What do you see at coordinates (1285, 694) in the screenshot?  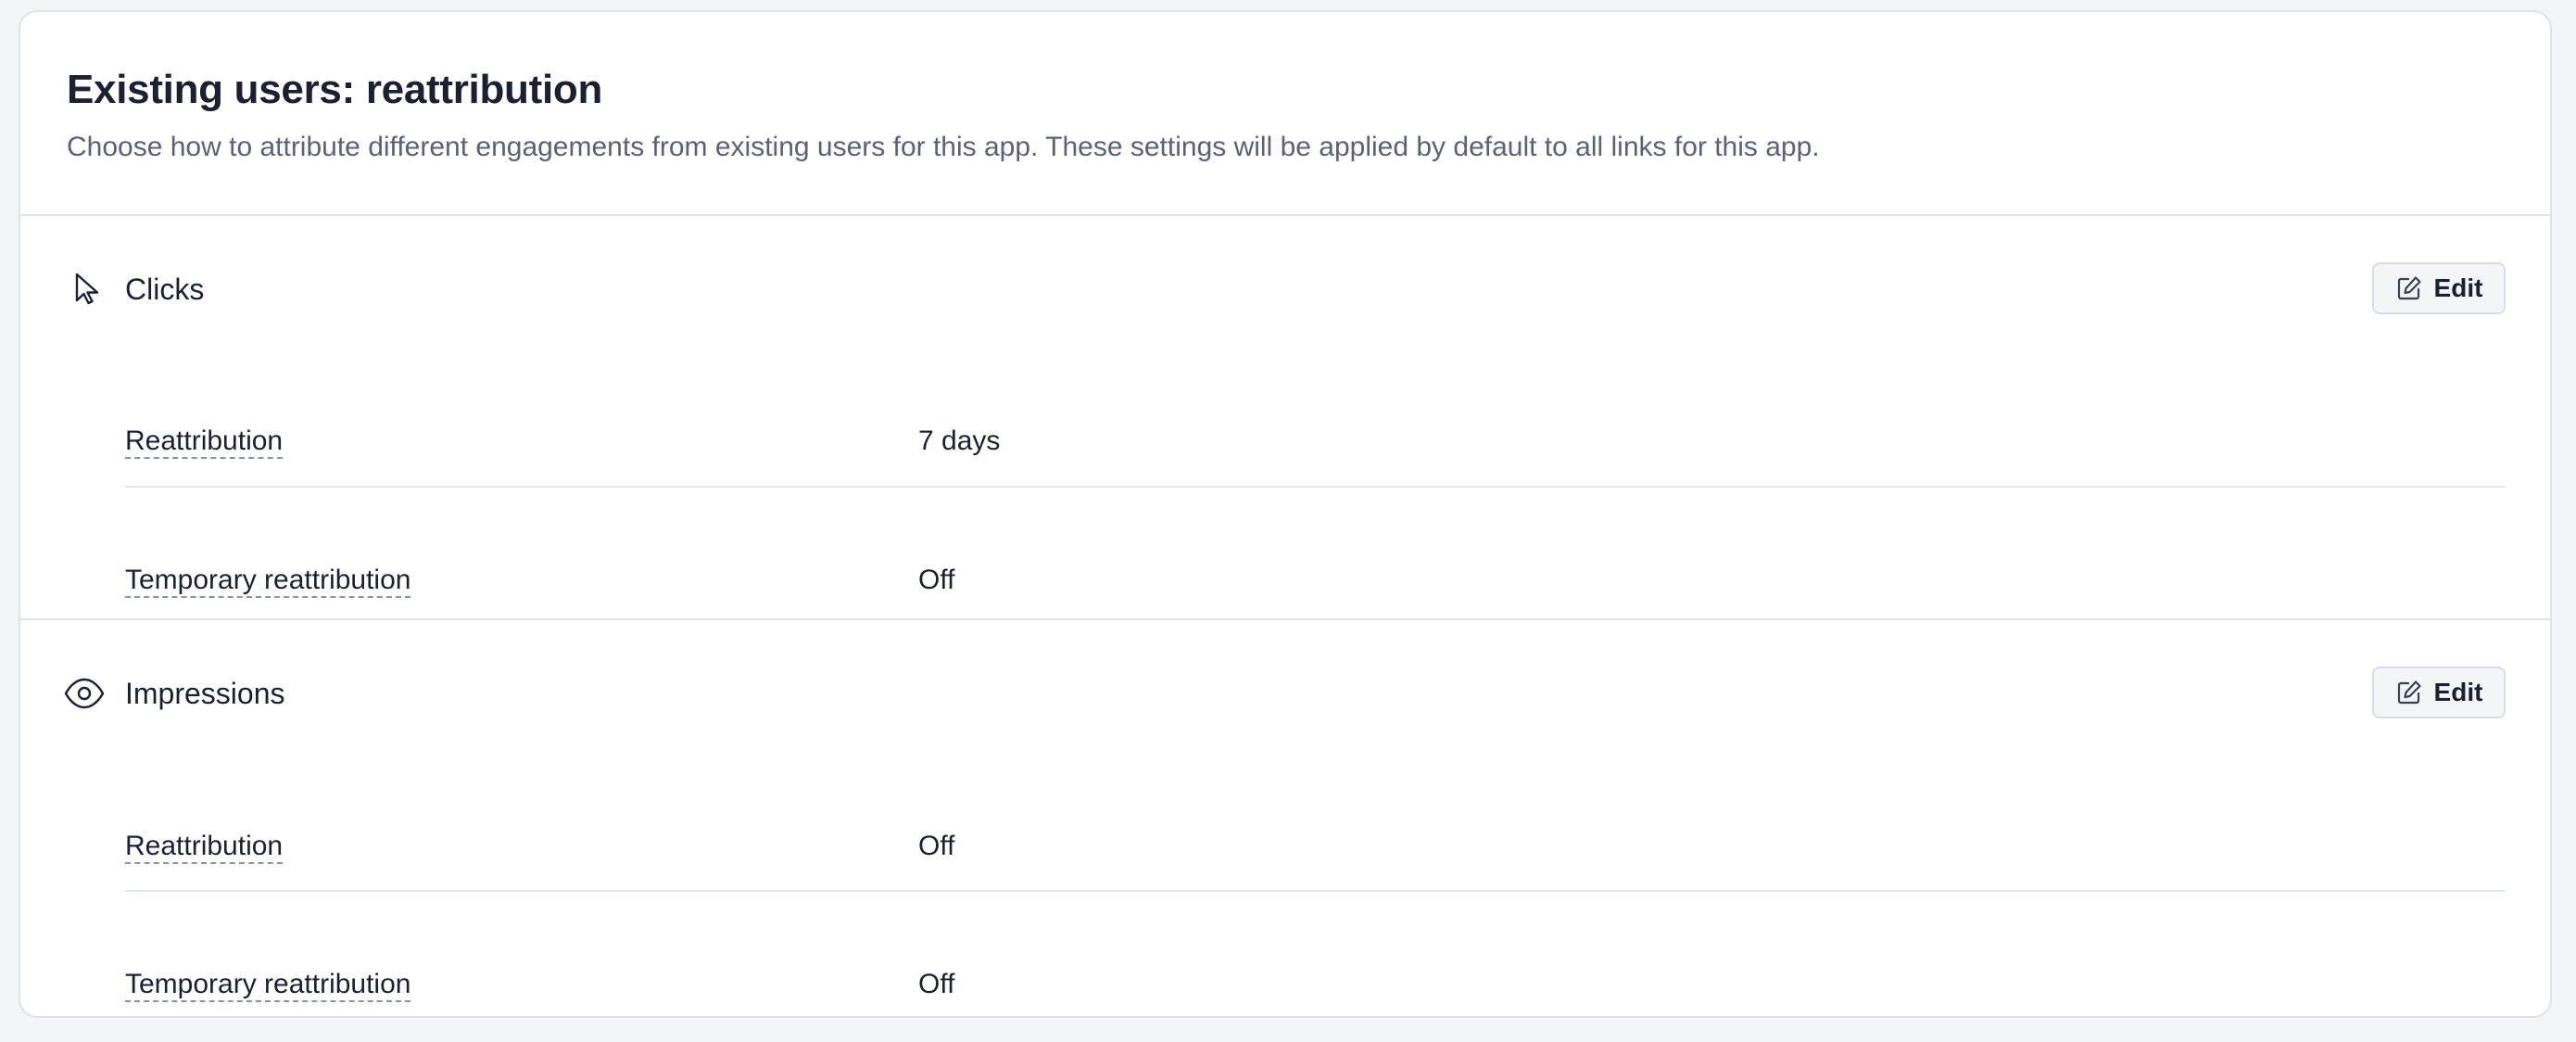 I see `impressions-section-header: Impressions Edit` at bounding box center [1285, 694].